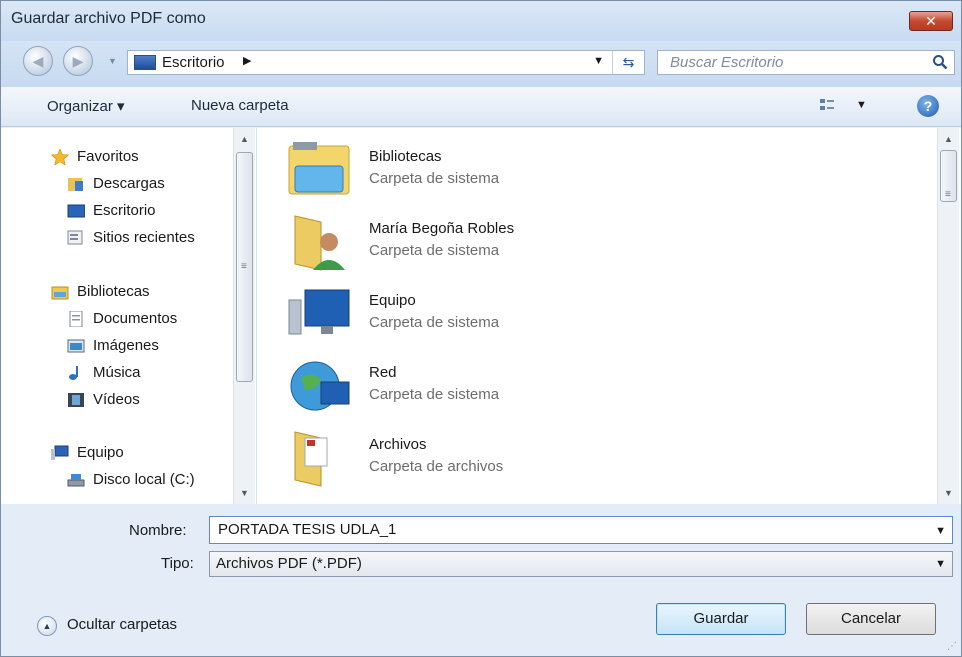 This screenshot has width=962, height=657. I want to click on file-name: Bibliotecas, so click(405, 156).